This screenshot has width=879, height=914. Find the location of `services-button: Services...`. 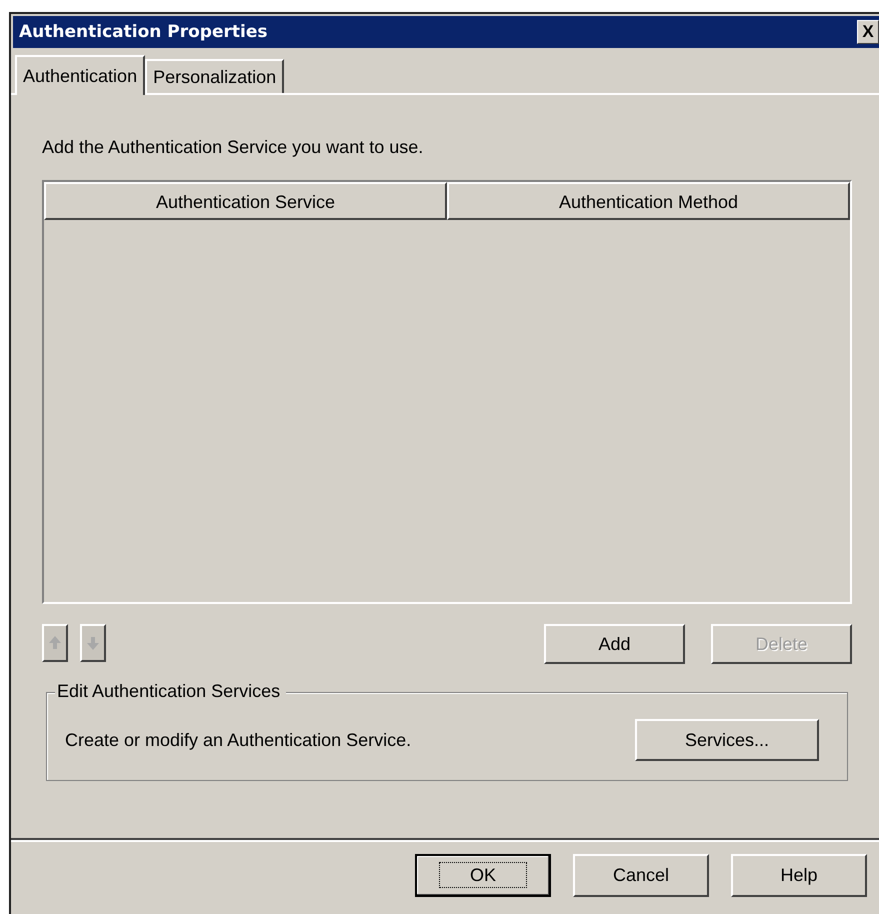

services-button: Services... is located at coordinates (727, 740).